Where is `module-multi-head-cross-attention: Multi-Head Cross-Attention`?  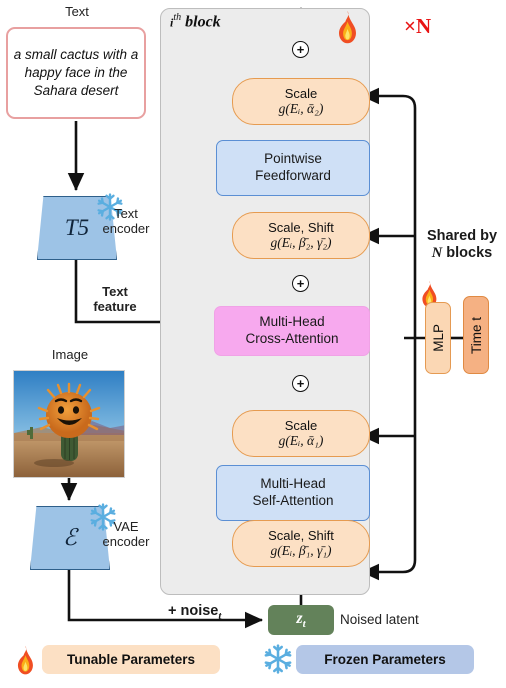 module-multi-head-cross-attention: Multi-Head Cross-Attention is located at coordinates (292, 331).